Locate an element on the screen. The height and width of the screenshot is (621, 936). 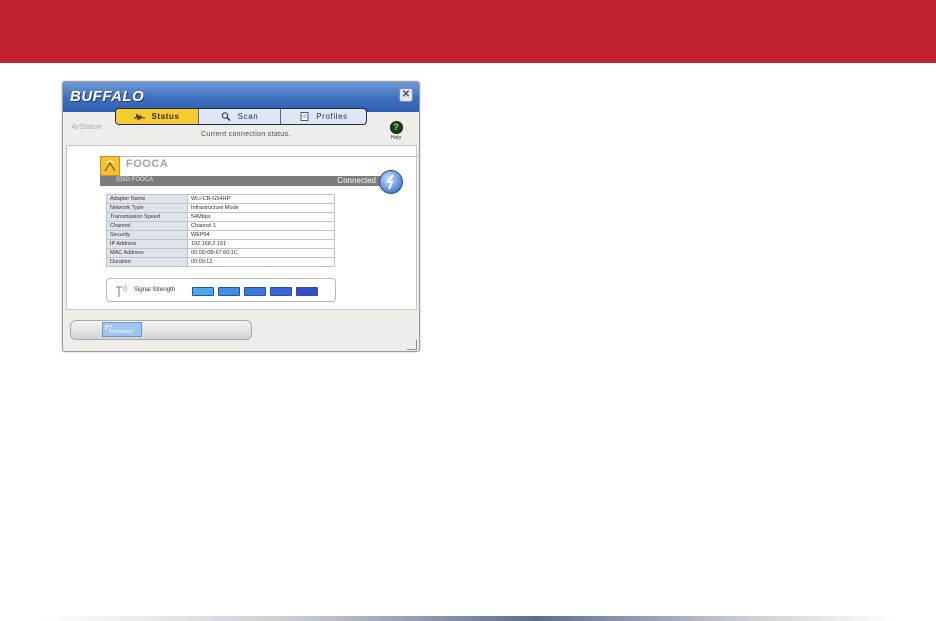
tab-scan: Scan is located at coordinates (240, 116).